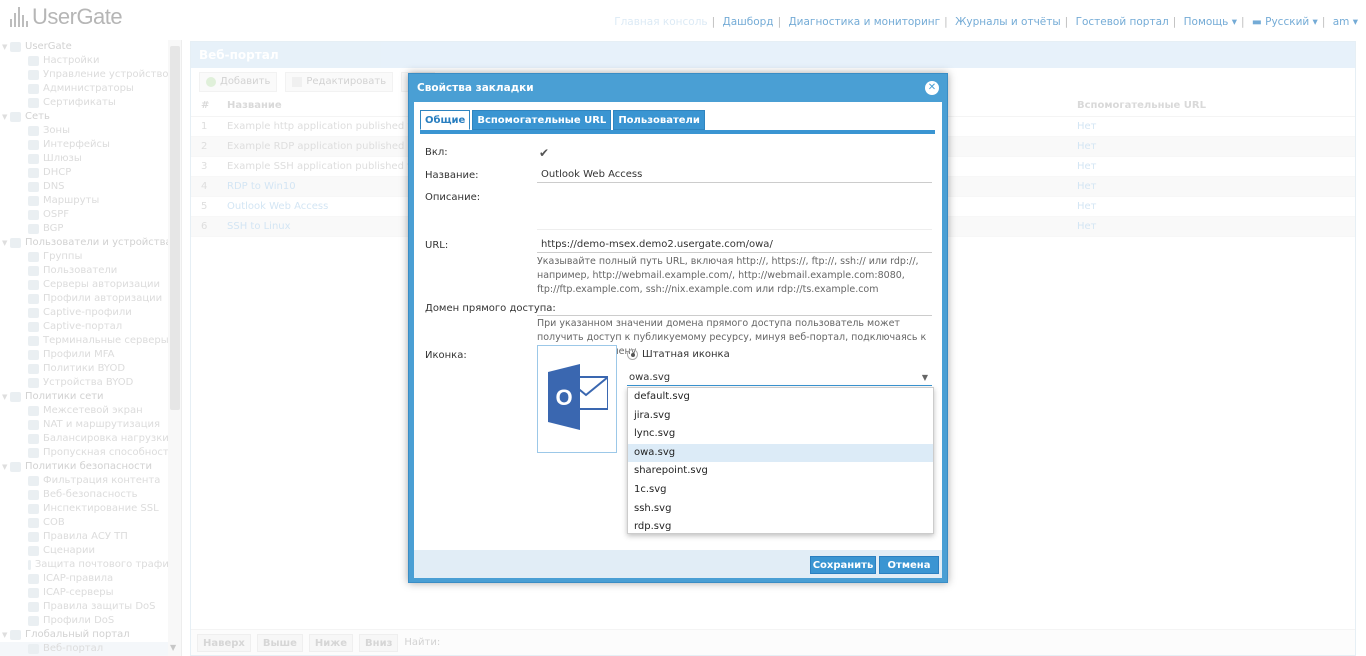 The width and height of the screenshot is (1366, 656). What do you see at coordinates (545, 153) in the screenshot?
I see `enabled-checkbox: ✔` at bounding box center [545, 153].